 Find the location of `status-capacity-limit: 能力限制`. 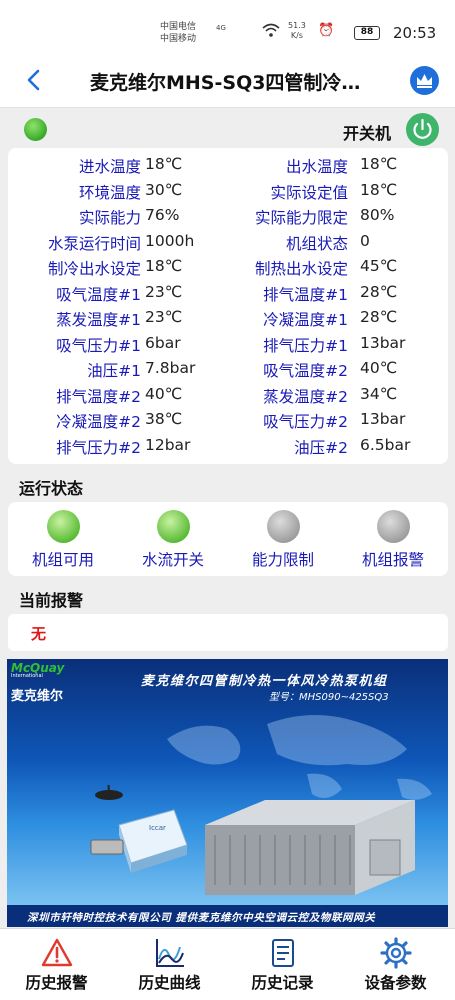

status-capacity-limit: 能力限制 is located at coordinates (283, 540).